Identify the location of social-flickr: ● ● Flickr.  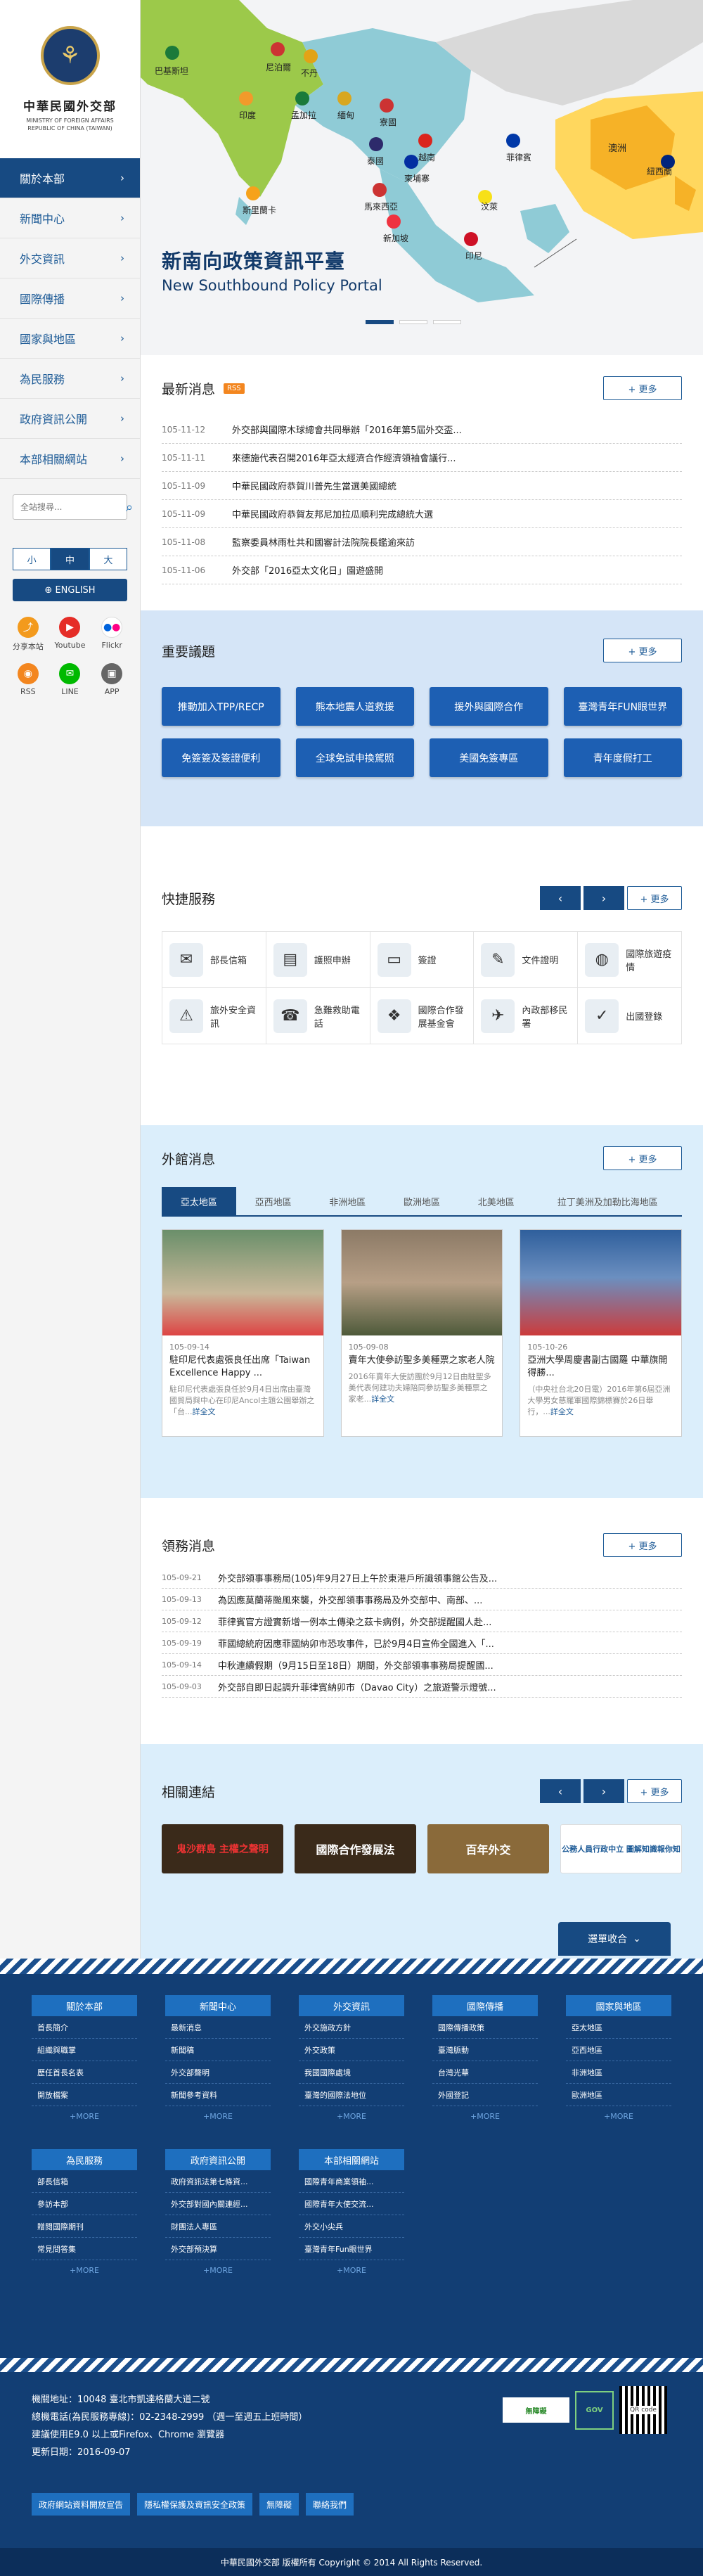
(112, 634).